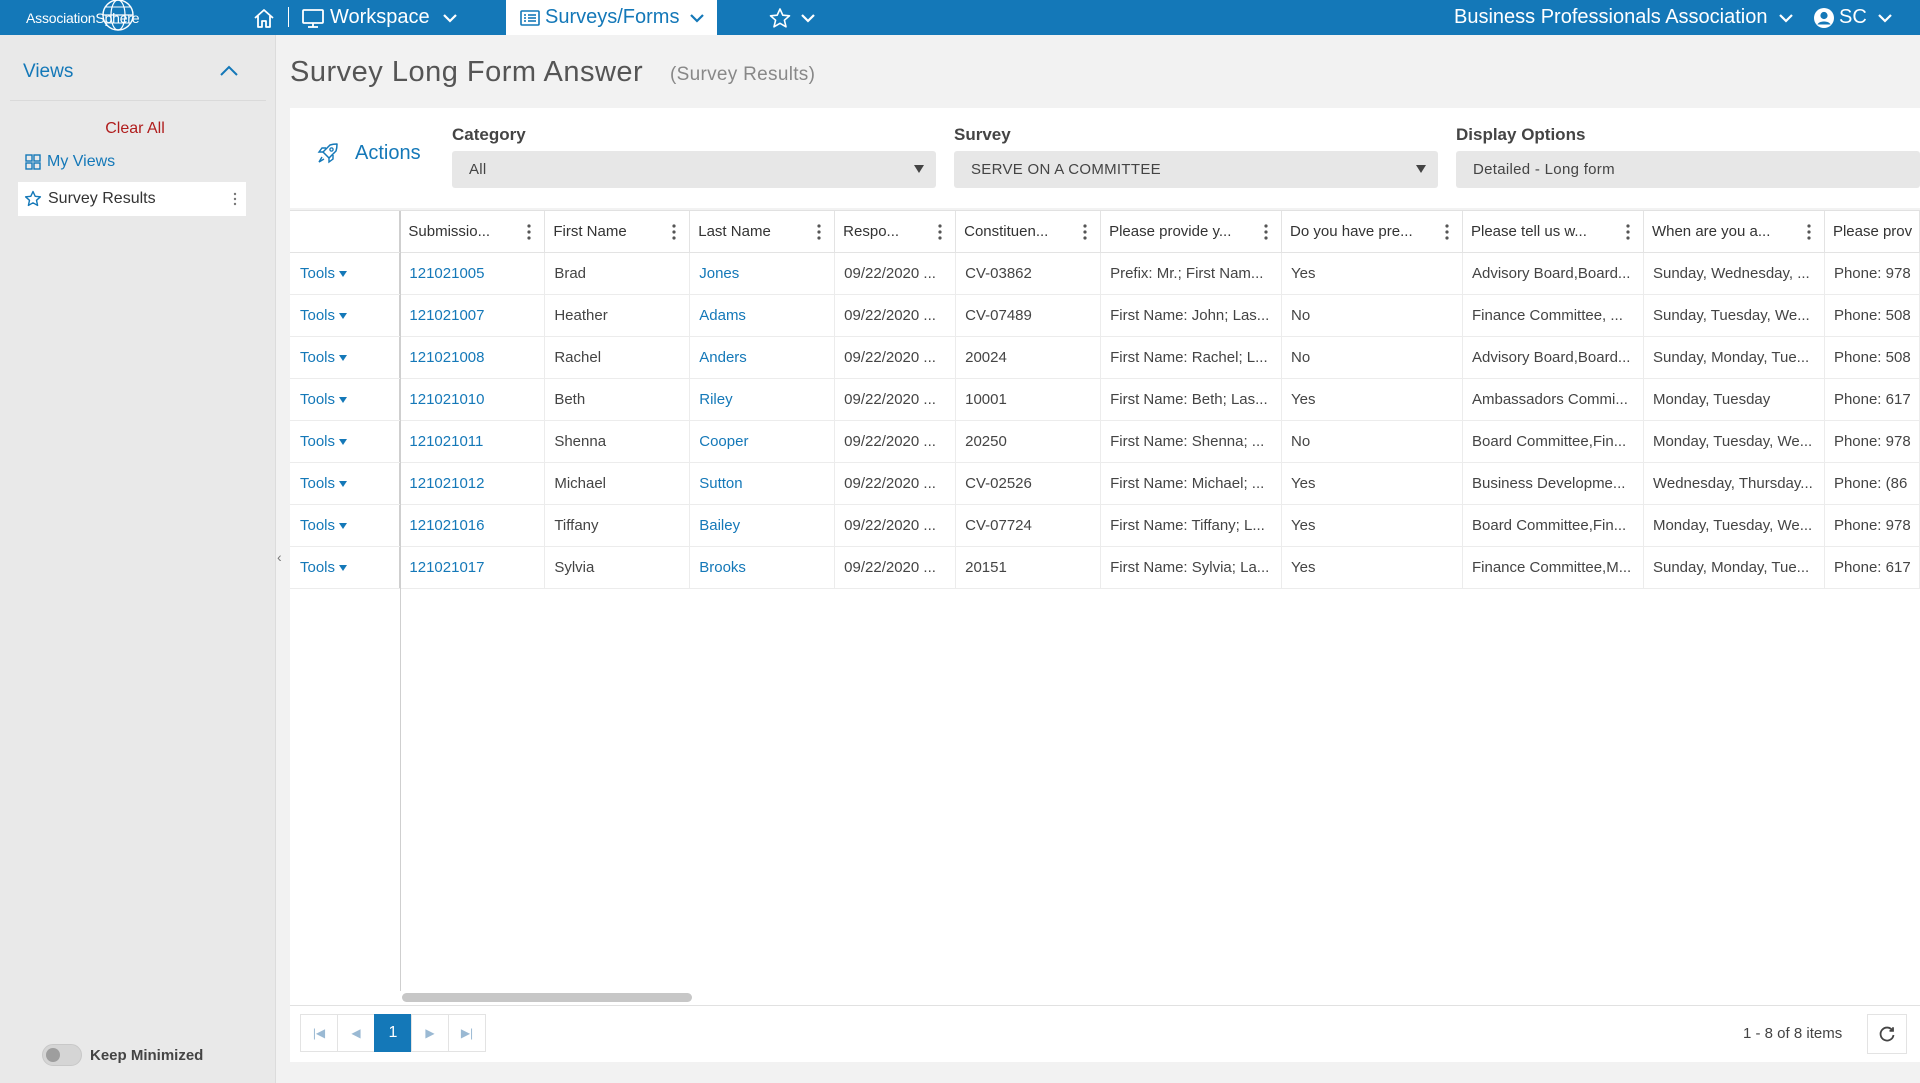 The height and width of the screenshot is (1083, 1920). I want to click on keep-minimized-label: Keep Minimized, so click(147, 1055).